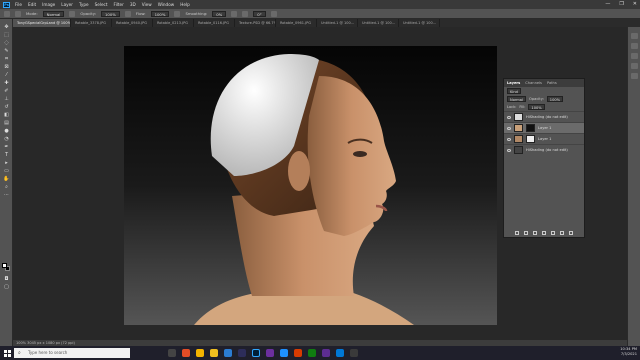 The height and width of the screenshot is (360, 640). What do you see at coordinates (4, 265) in the screenshot?
I see `foreground-color-swatch` at bounding box center [4, 265].